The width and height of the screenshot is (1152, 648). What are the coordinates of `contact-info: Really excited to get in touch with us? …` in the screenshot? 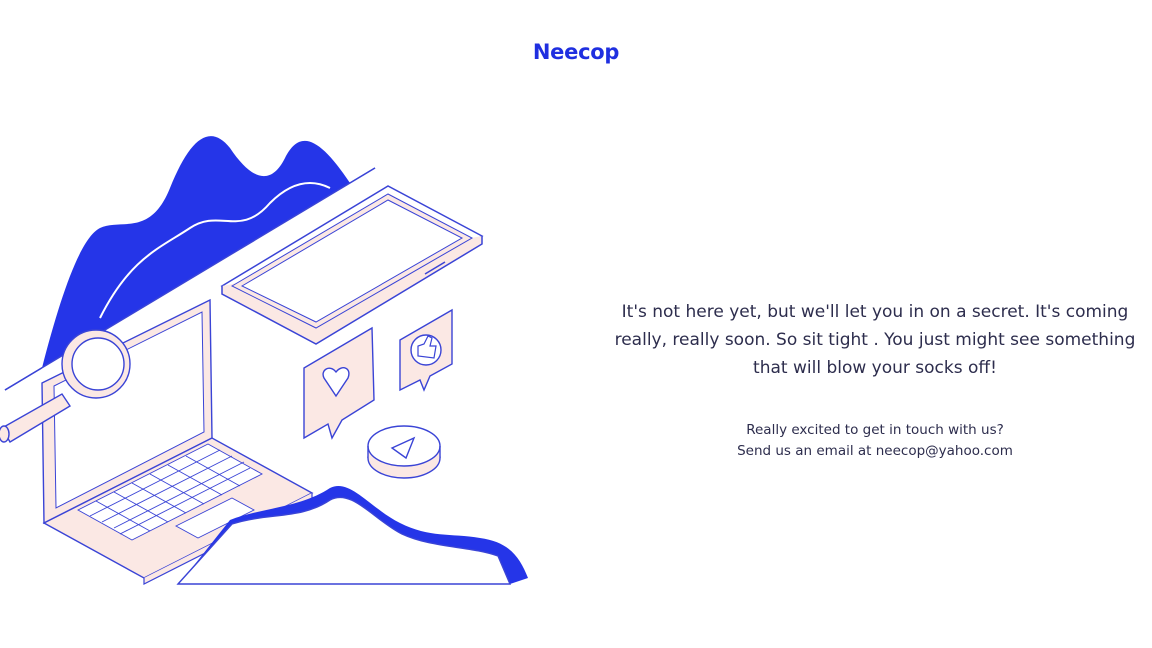 It's located at (875, 441).